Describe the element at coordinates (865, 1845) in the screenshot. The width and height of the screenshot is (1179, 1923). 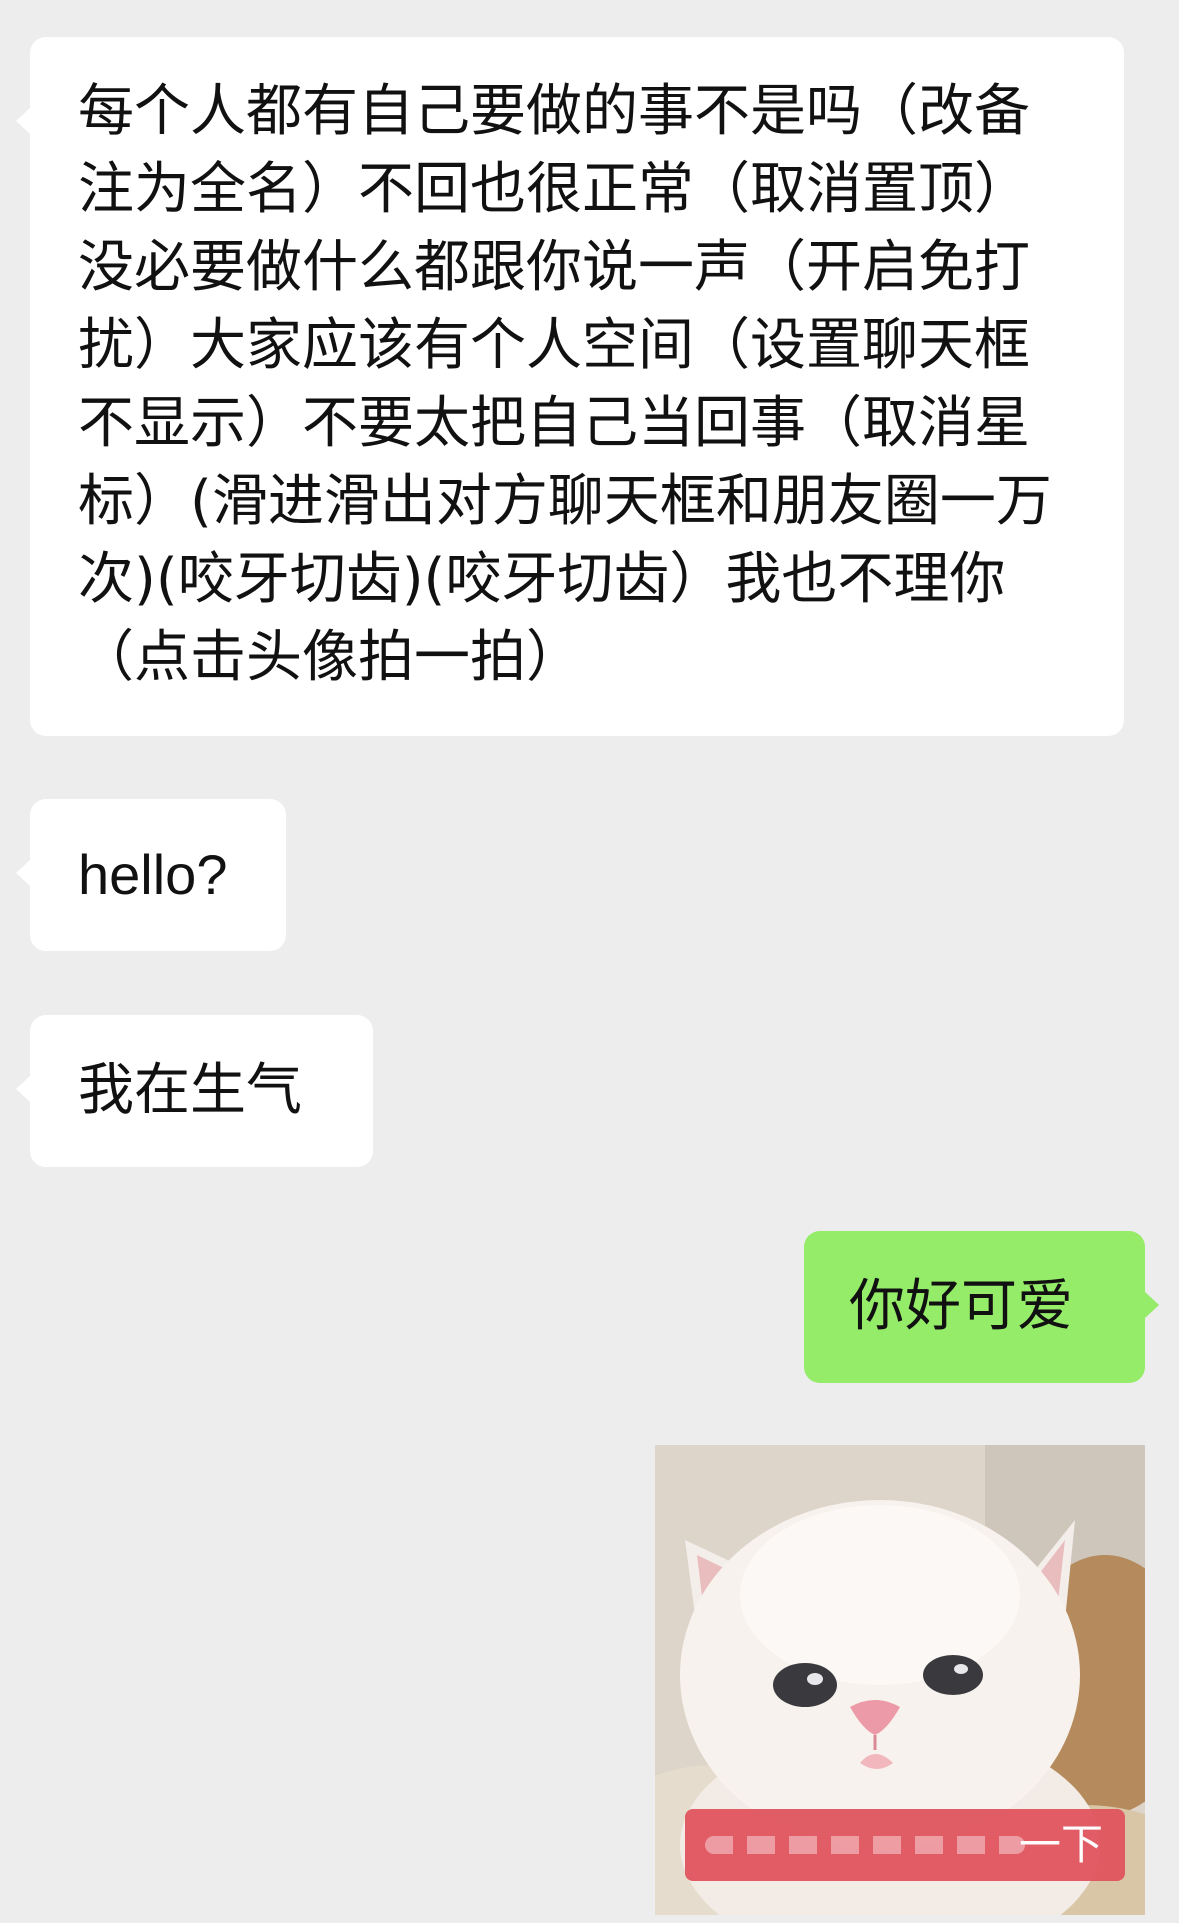
I see `blurred-caption-text` at that location.